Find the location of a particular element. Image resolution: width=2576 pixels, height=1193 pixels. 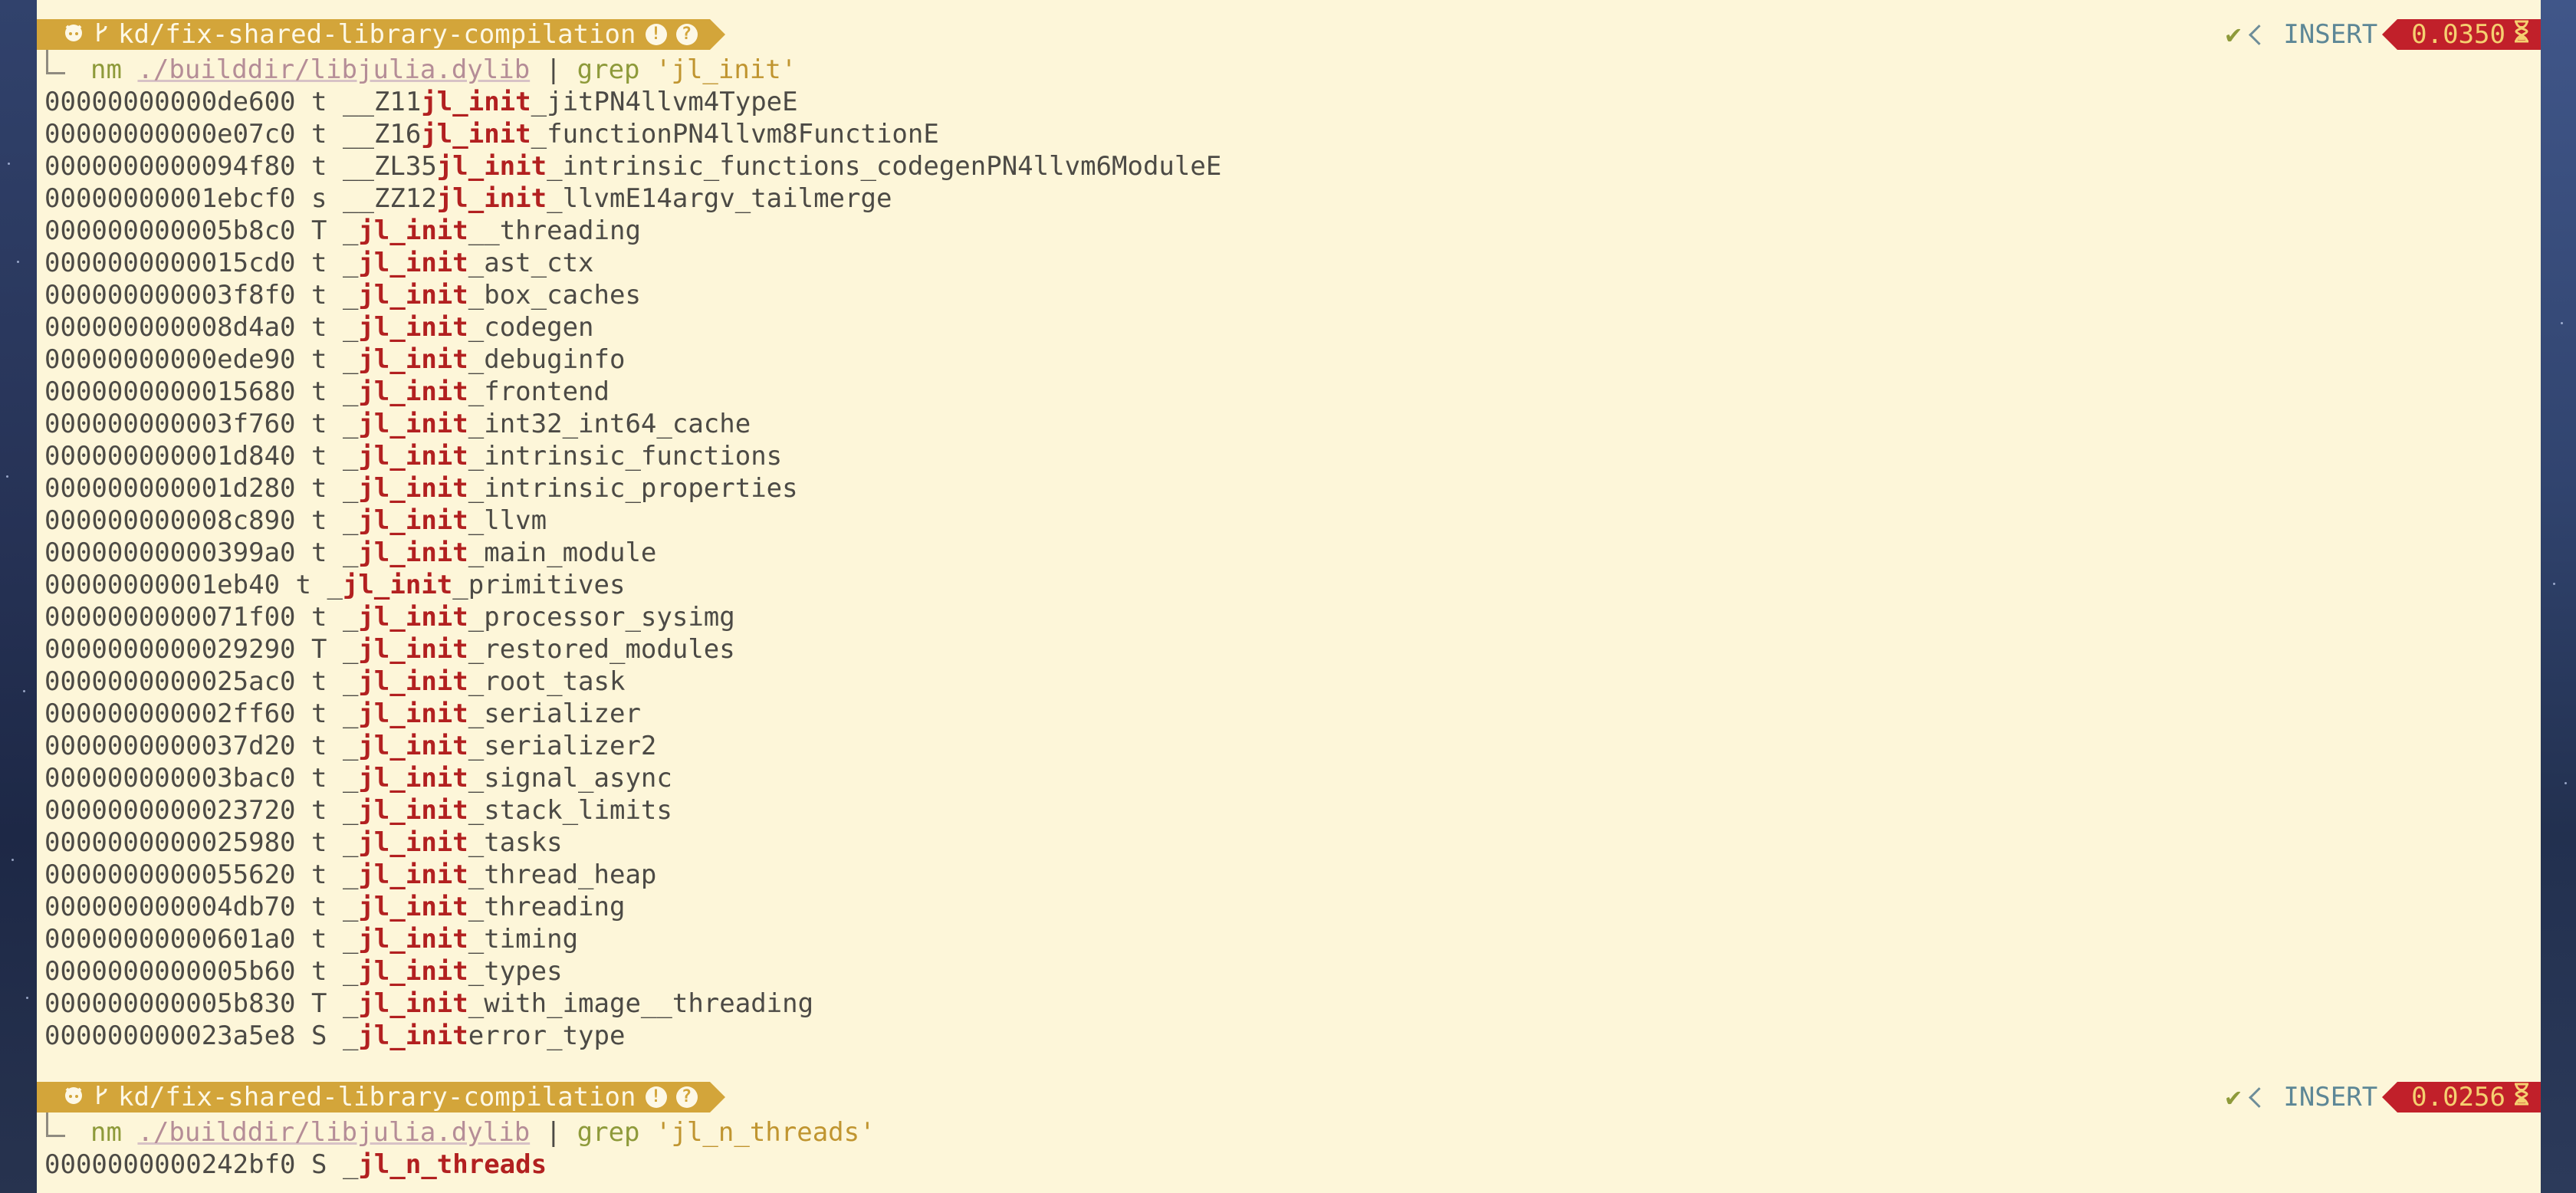

command-name: nm is located at coordinates (106, 1132).